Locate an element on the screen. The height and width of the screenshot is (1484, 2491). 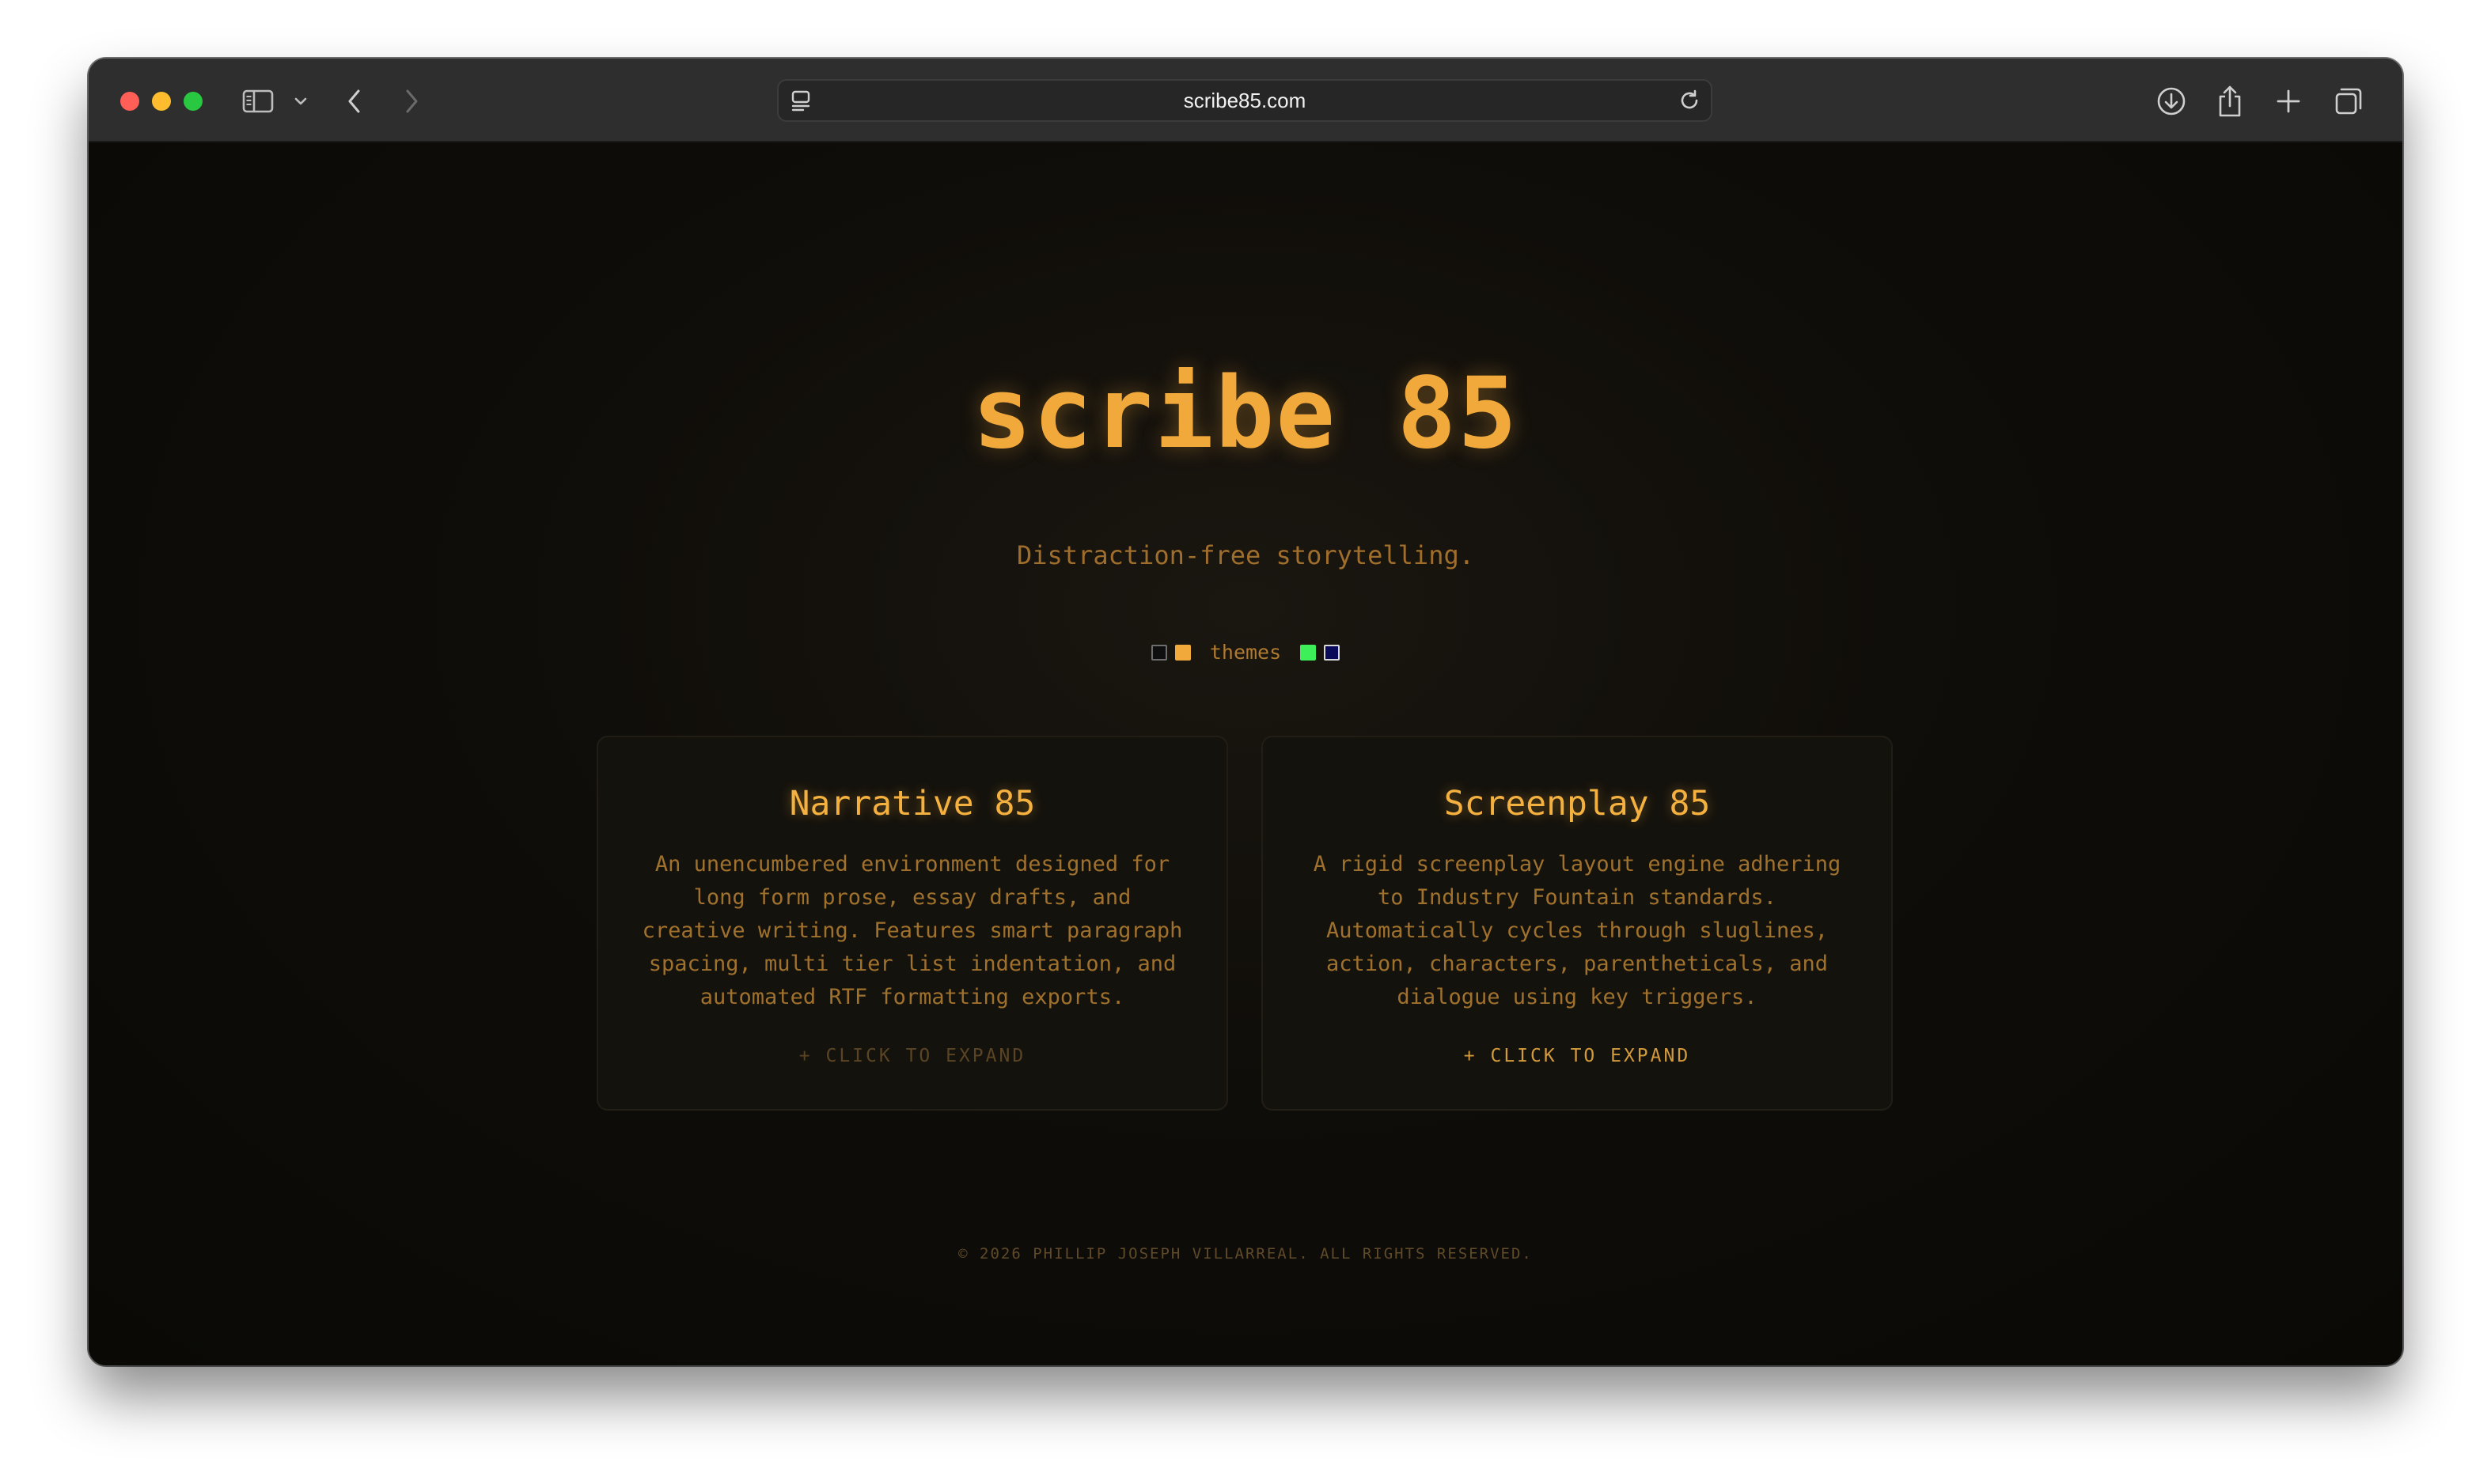
theme-swatch-amber is located at coordinates (1182, 652).